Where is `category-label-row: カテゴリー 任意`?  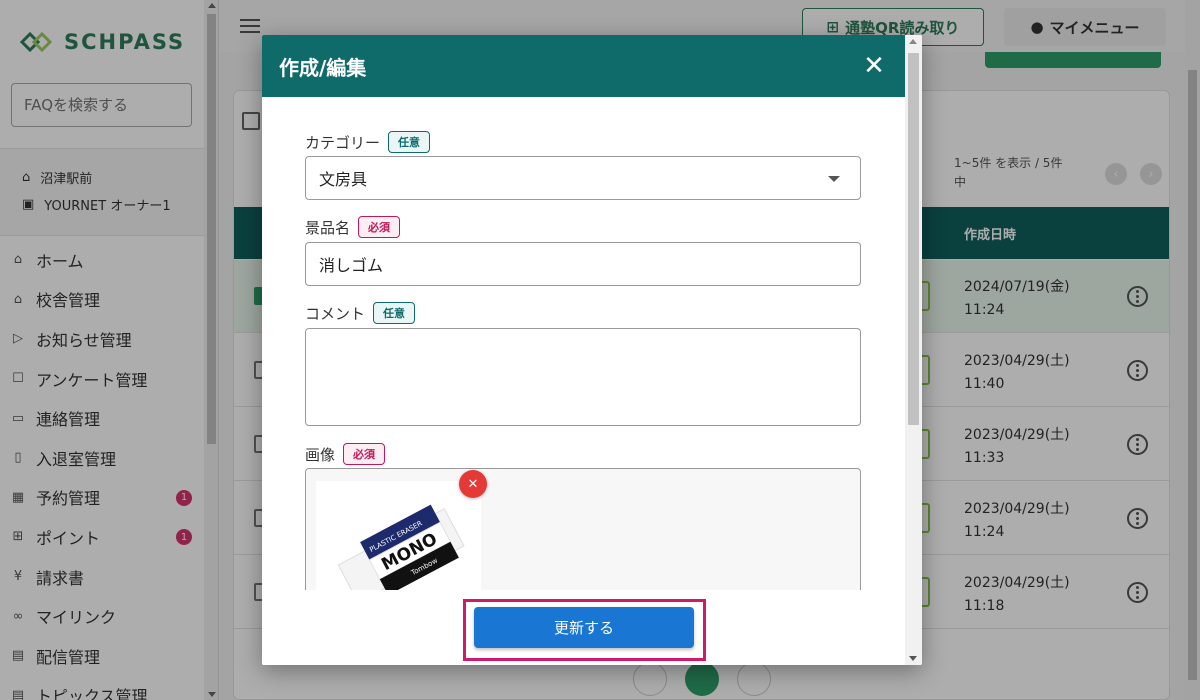 category-label-row: カテゴリー 任意 is located at coordinates (368, 142).